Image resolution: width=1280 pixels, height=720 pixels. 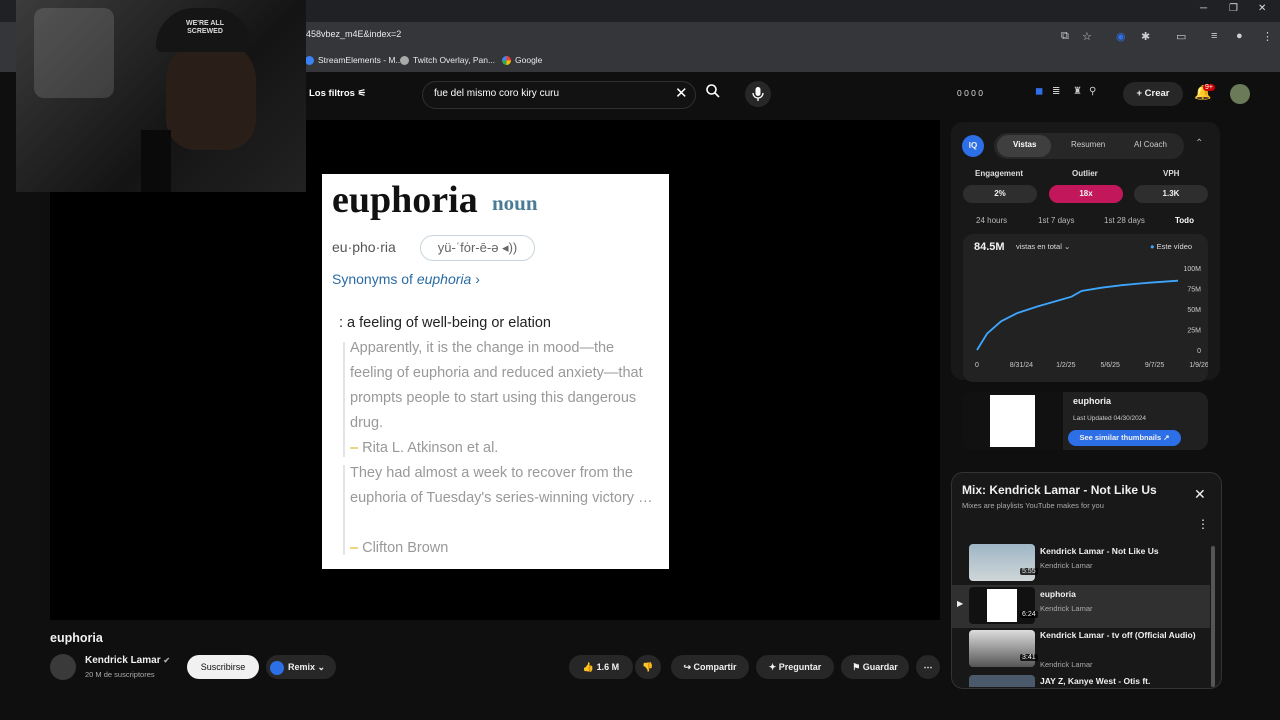 I want to click on duration-badge: 3:41, so click(x=1029, y=657).